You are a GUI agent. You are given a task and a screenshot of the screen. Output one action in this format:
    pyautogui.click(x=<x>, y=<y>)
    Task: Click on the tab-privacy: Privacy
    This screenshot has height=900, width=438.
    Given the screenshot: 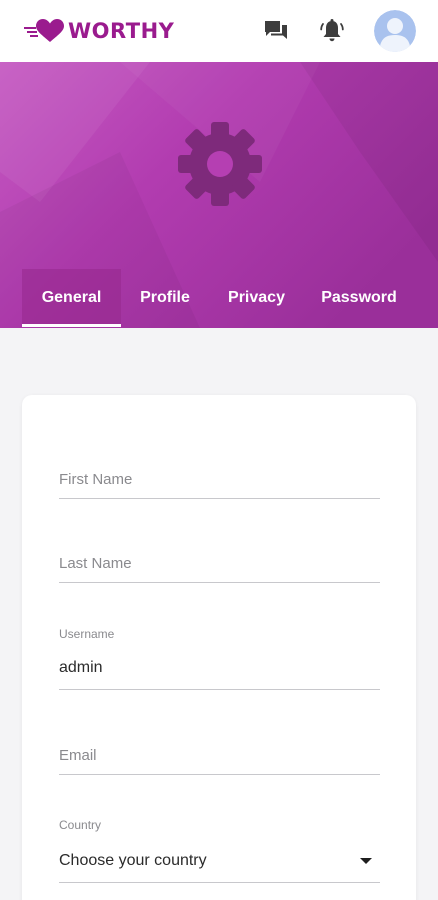 What is the action you would take?
    pyautogui.click(x=256, y=298)
    